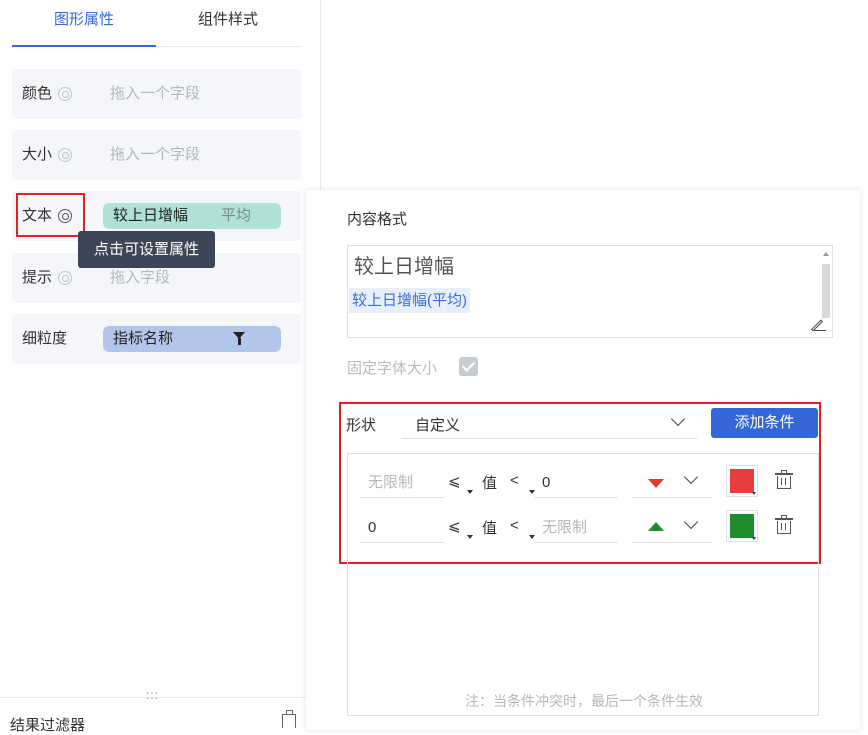  I want to click on arrow-down-icon, so click(656, 483).